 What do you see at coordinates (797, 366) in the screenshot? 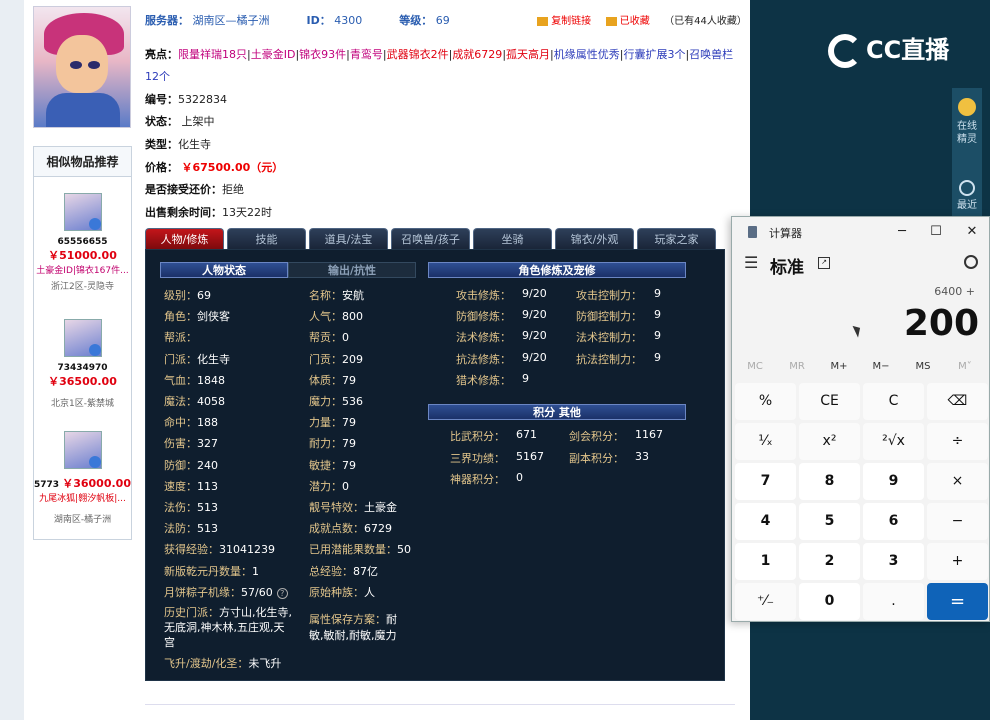
I see `memory-key: MR` at bounding box center [797, 366].